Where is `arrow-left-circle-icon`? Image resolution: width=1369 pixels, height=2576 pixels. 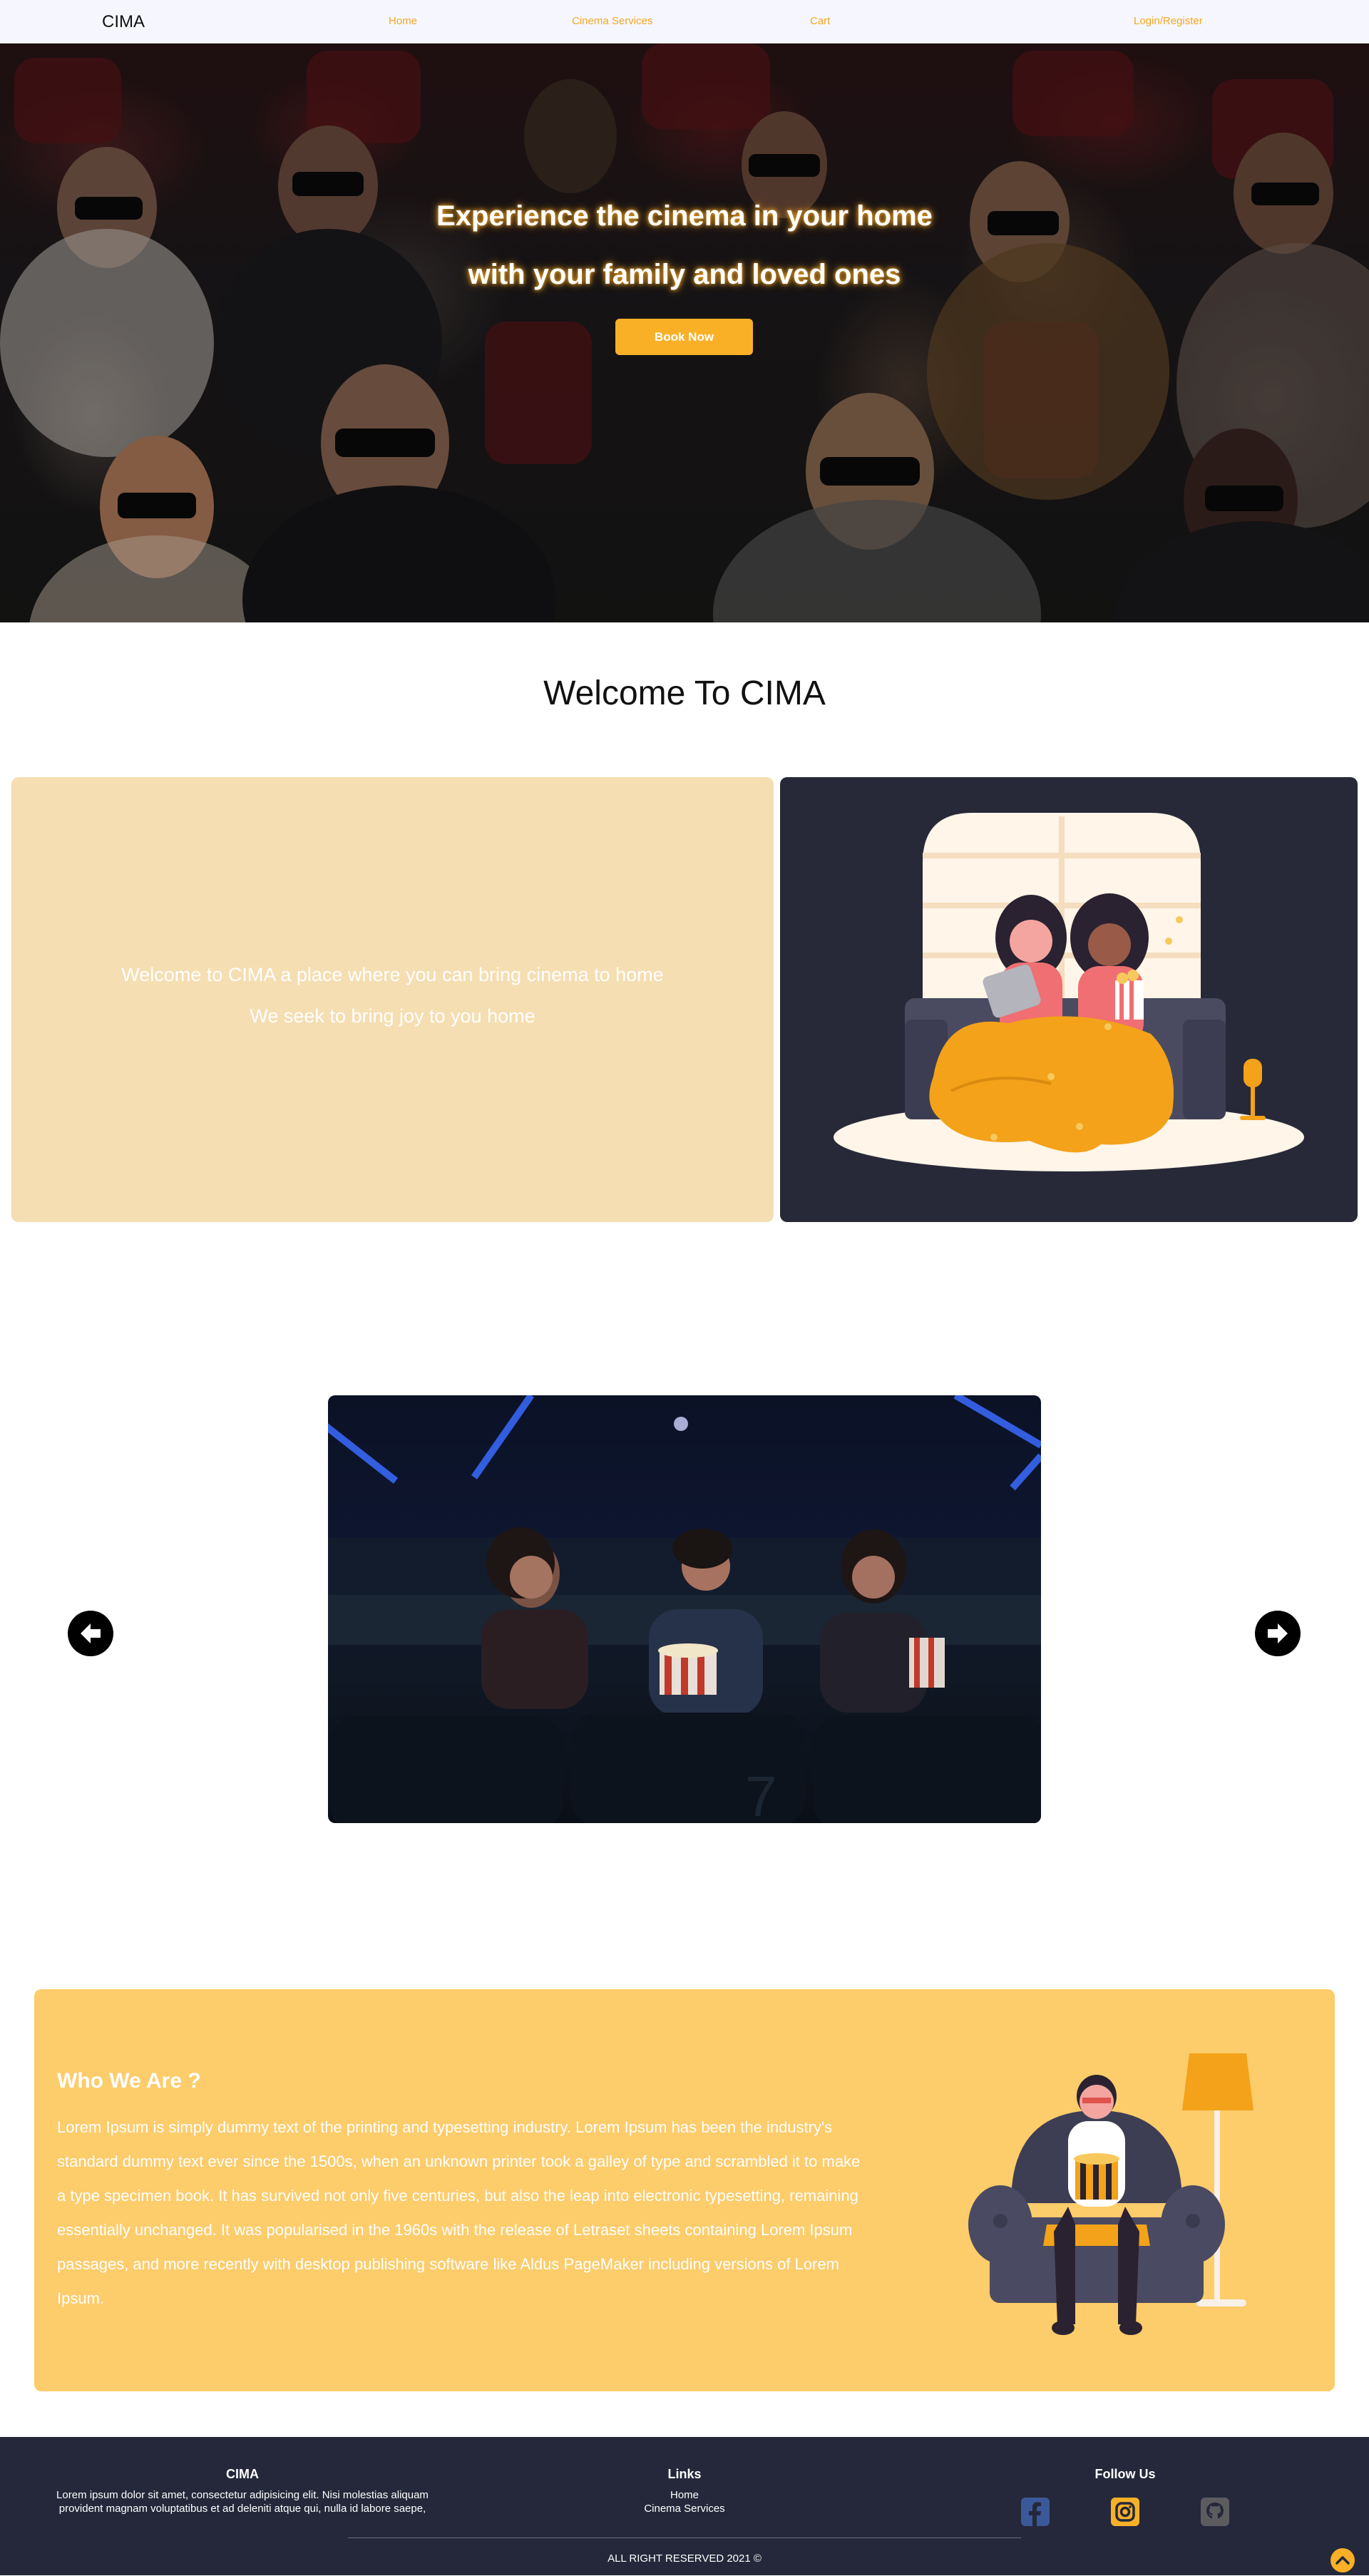
arrow-left-circle-icon is located at coordinates (90, 1633).